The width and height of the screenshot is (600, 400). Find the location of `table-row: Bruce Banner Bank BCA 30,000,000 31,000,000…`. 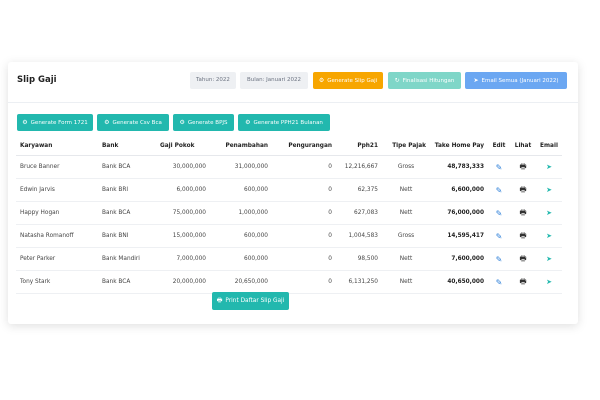

table-row: Bruce Banner Bank BCA 30,000,000 31,000,000… is located at coordinates (289, 167).